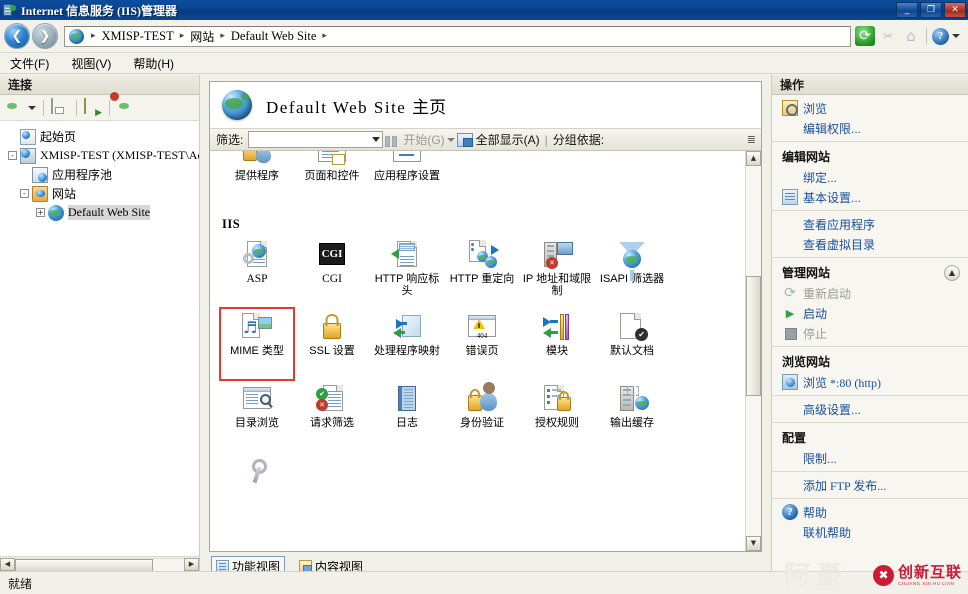  Describe the element at coordinates (557, 344) in the screenshot. I see `feature-modules: 模块` at that location.